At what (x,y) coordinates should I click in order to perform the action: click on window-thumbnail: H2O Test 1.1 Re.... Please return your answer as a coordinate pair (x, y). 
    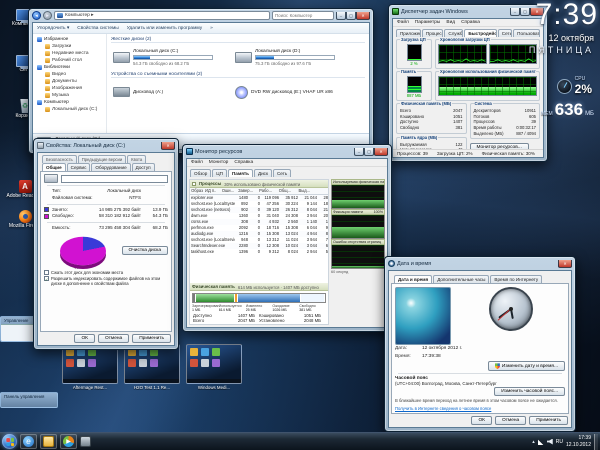
    Looking at the image, I should click on (152, 367).